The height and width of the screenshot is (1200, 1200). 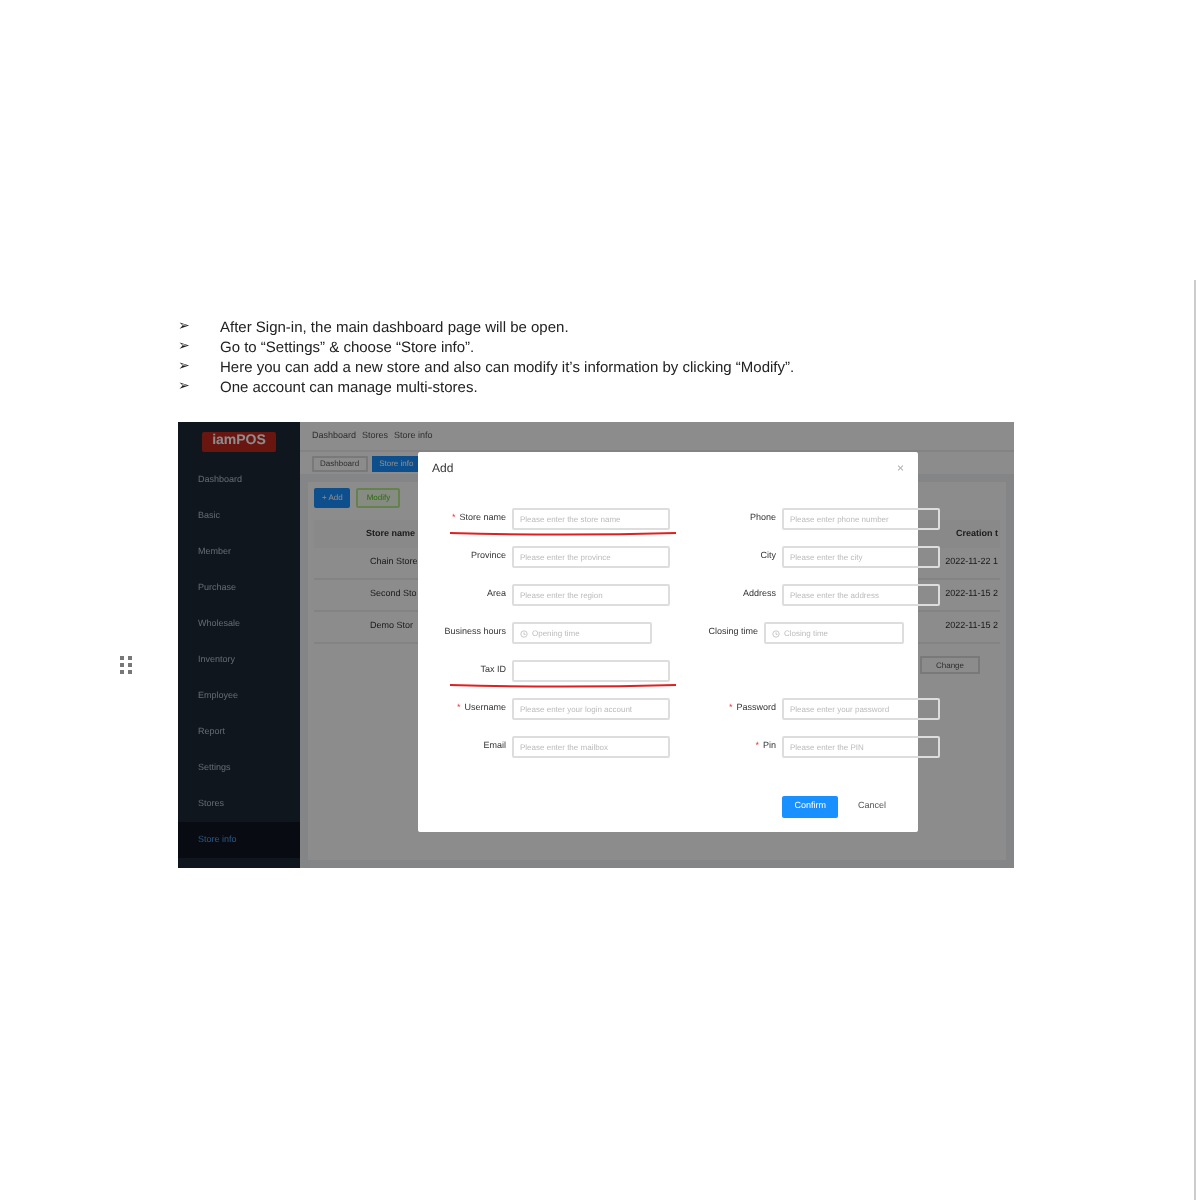 I want to click on input-field, so click(x=591, y=671).